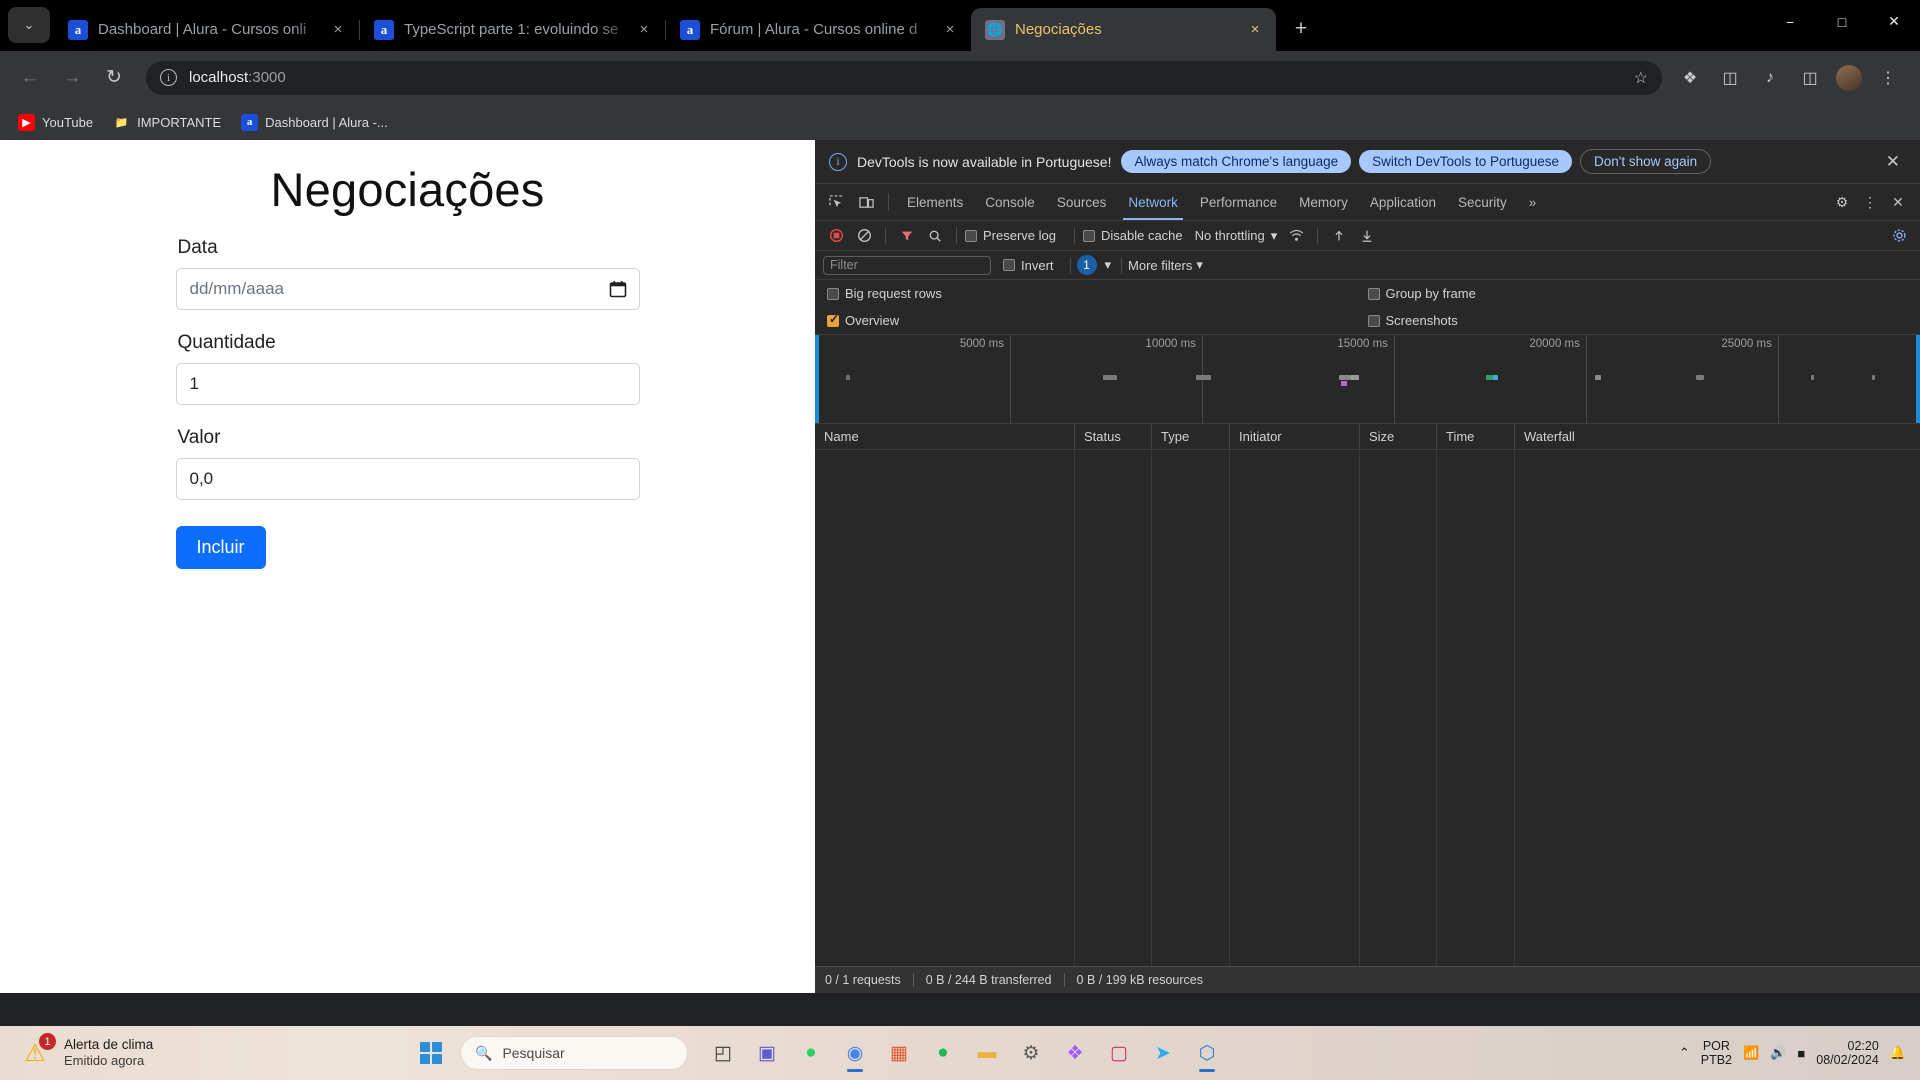 This screenshot has width=1920, height=1080. Describe the element at coordinates (1132, 235) in the screenshot. I see `disable-cache-checkbox: Disable cache` at that location.